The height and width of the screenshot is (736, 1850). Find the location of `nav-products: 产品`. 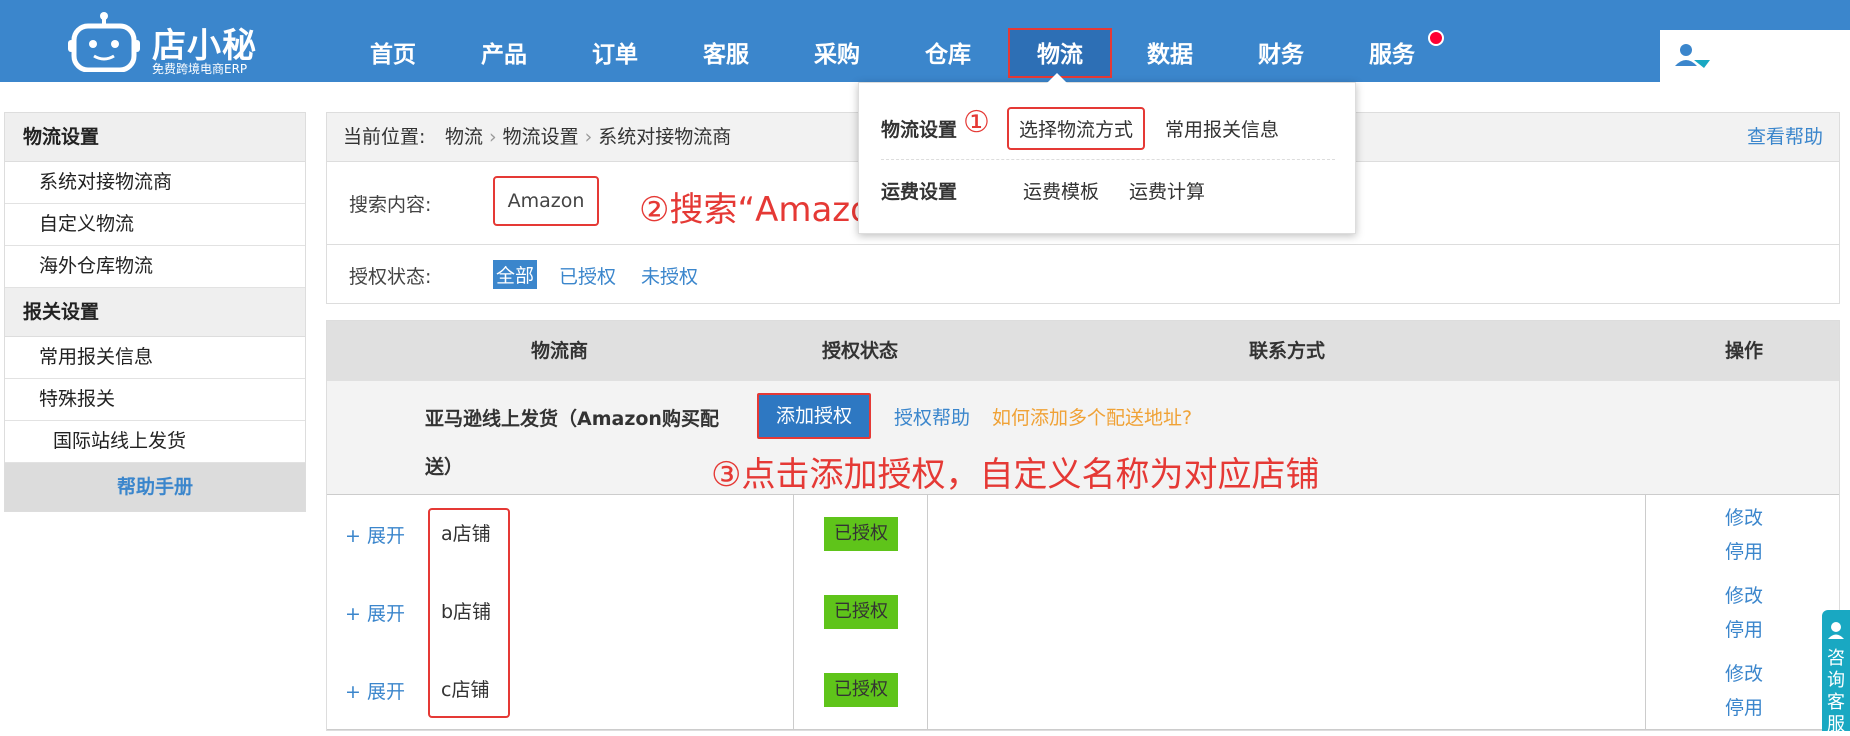

nav-products: 产品 is located at coordinates (504, 55).